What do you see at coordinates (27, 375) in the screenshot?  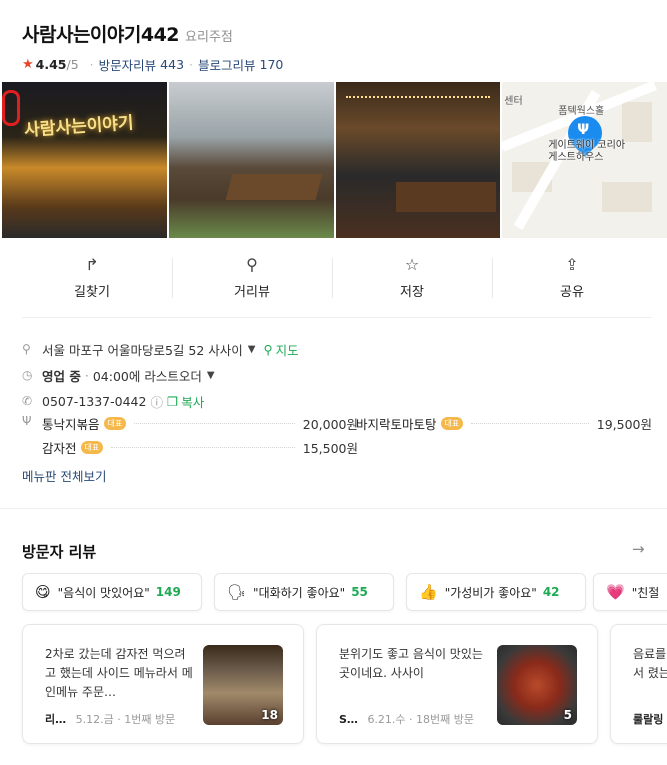 I see `clock-icon: ◷` at bounding box center [27, 375].